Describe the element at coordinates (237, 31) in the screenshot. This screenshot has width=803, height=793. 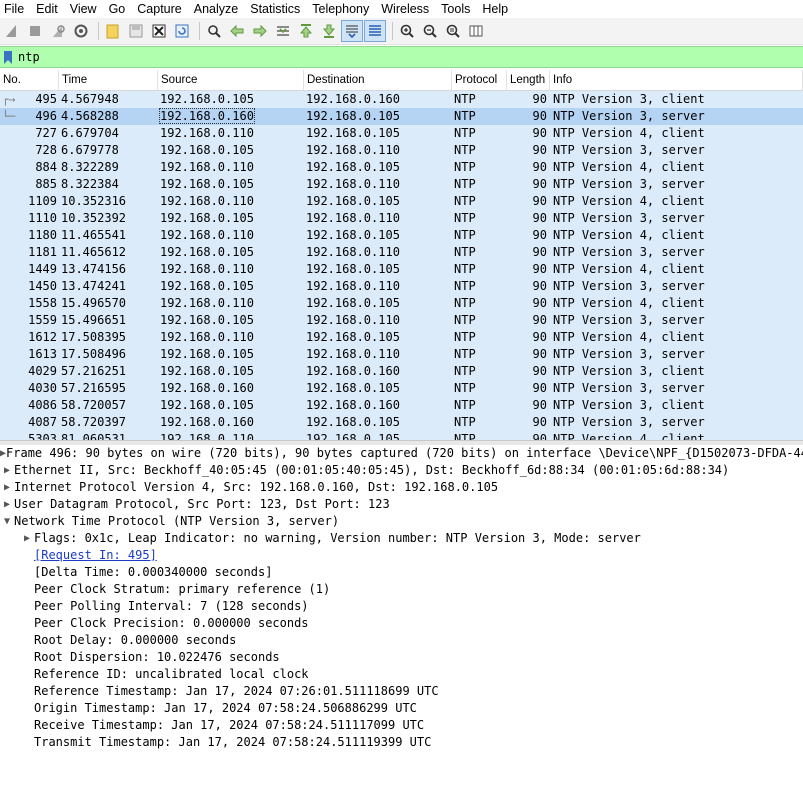
I see `go-back-arrow-icon` at that location.